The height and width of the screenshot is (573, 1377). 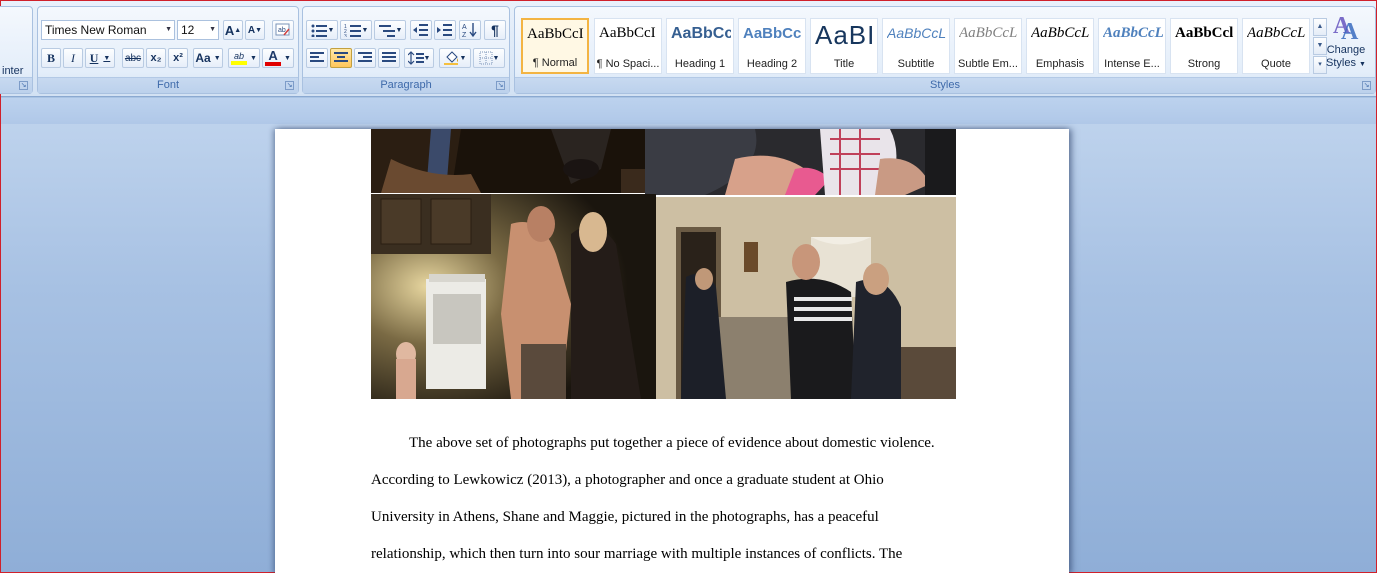 What do you see at coordinates (73, 58) in the screenshot?
I see `italic-button: I` at bounding box center [73, 58].